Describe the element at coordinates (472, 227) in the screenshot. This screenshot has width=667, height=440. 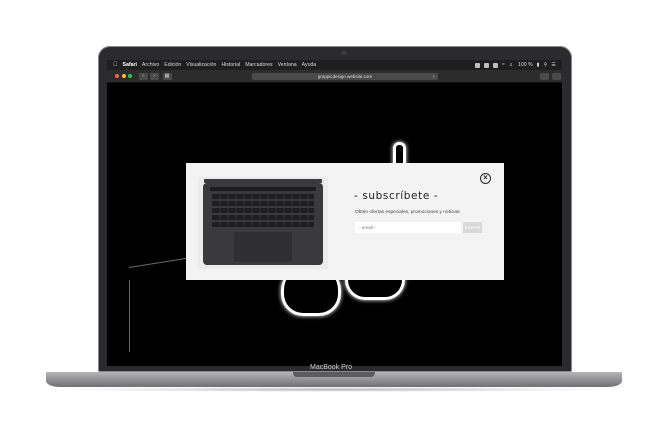
I see `submit-button: ENVIAR` at that location.